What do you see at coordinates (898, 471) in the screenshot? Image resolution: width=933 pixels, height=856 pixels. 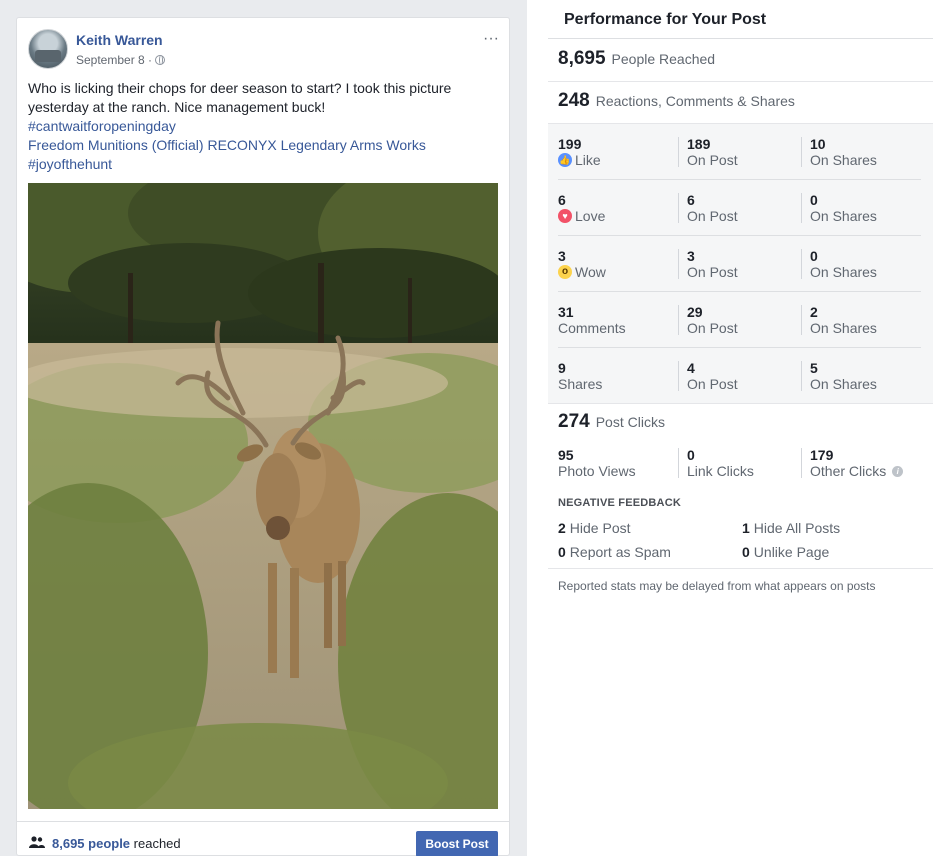 I see `info-icon: i` at bounding box center [898, 471].